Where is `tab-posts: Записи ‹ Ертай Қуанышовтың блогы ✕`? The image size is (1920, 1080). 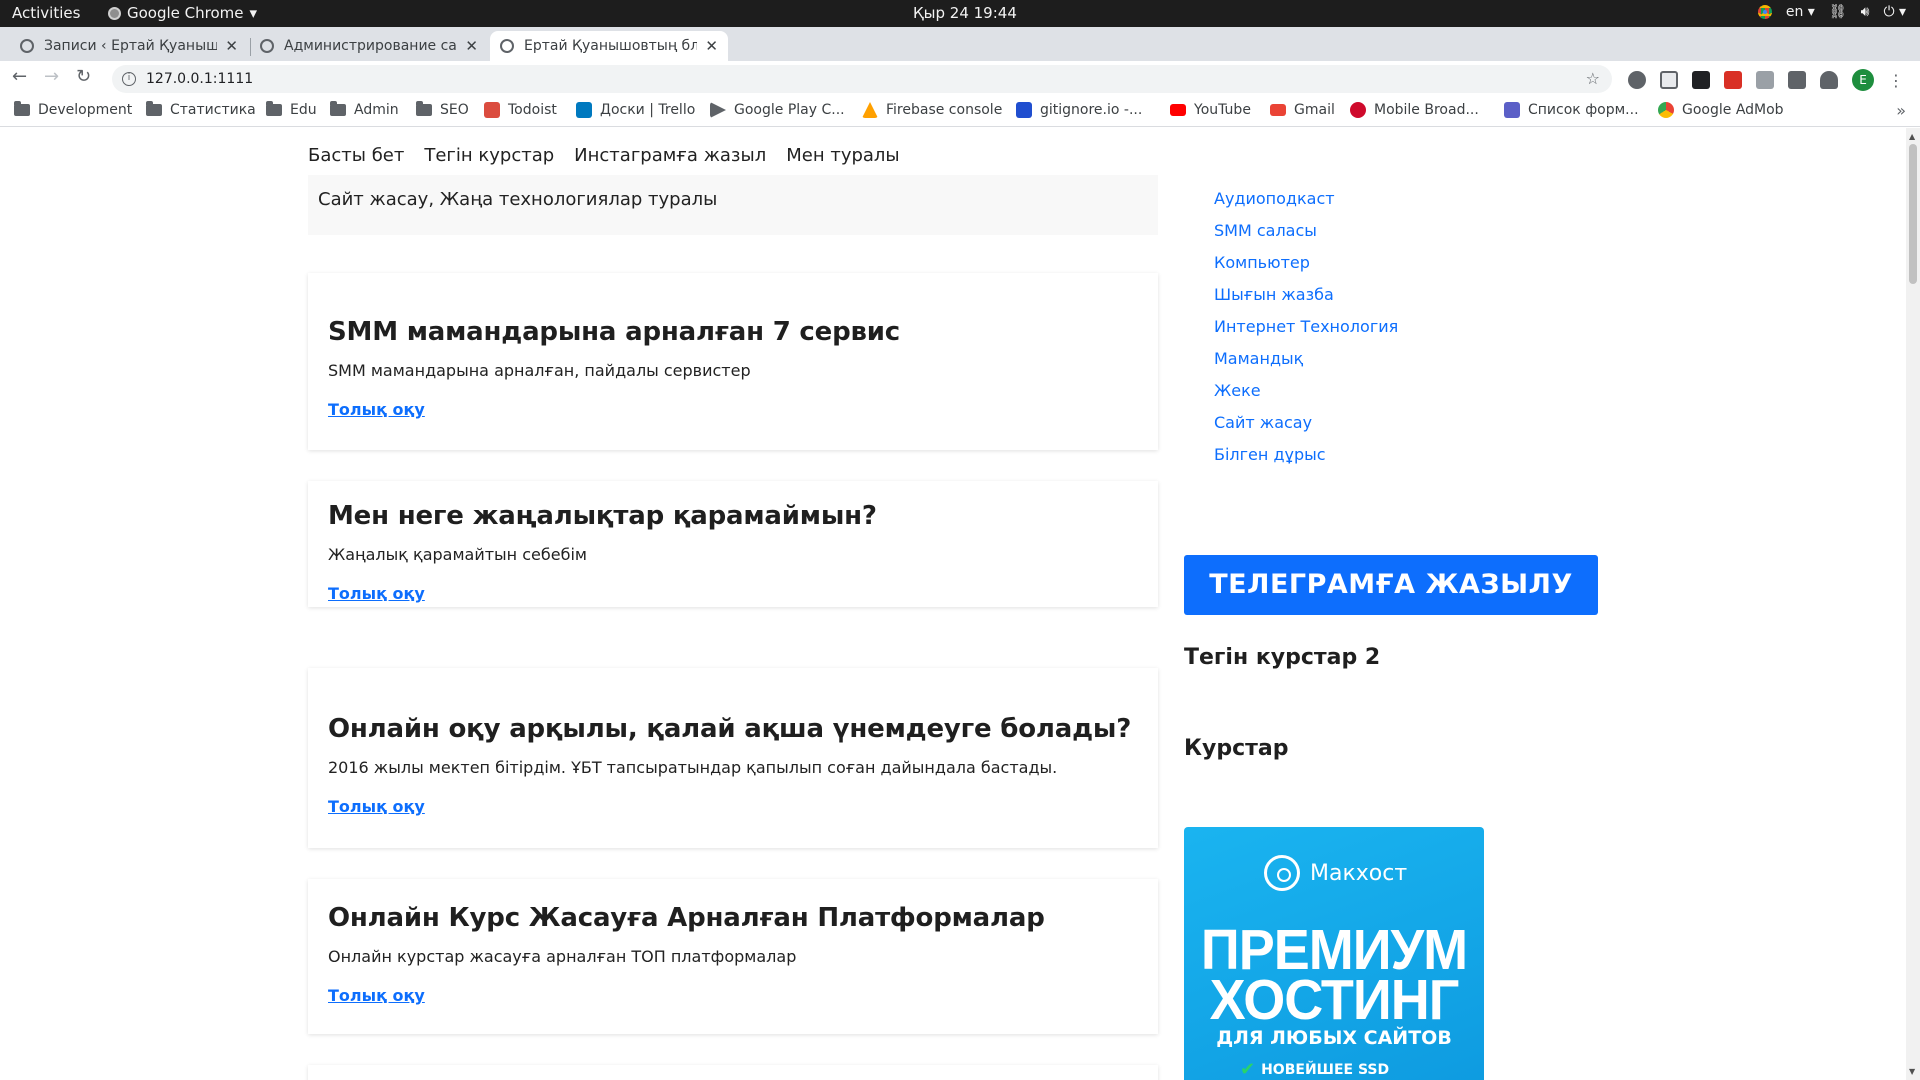 tab-posts: Записи ‹ Ертай Қуанышовтың блогы ✕ is located at coordinates (129, 46).